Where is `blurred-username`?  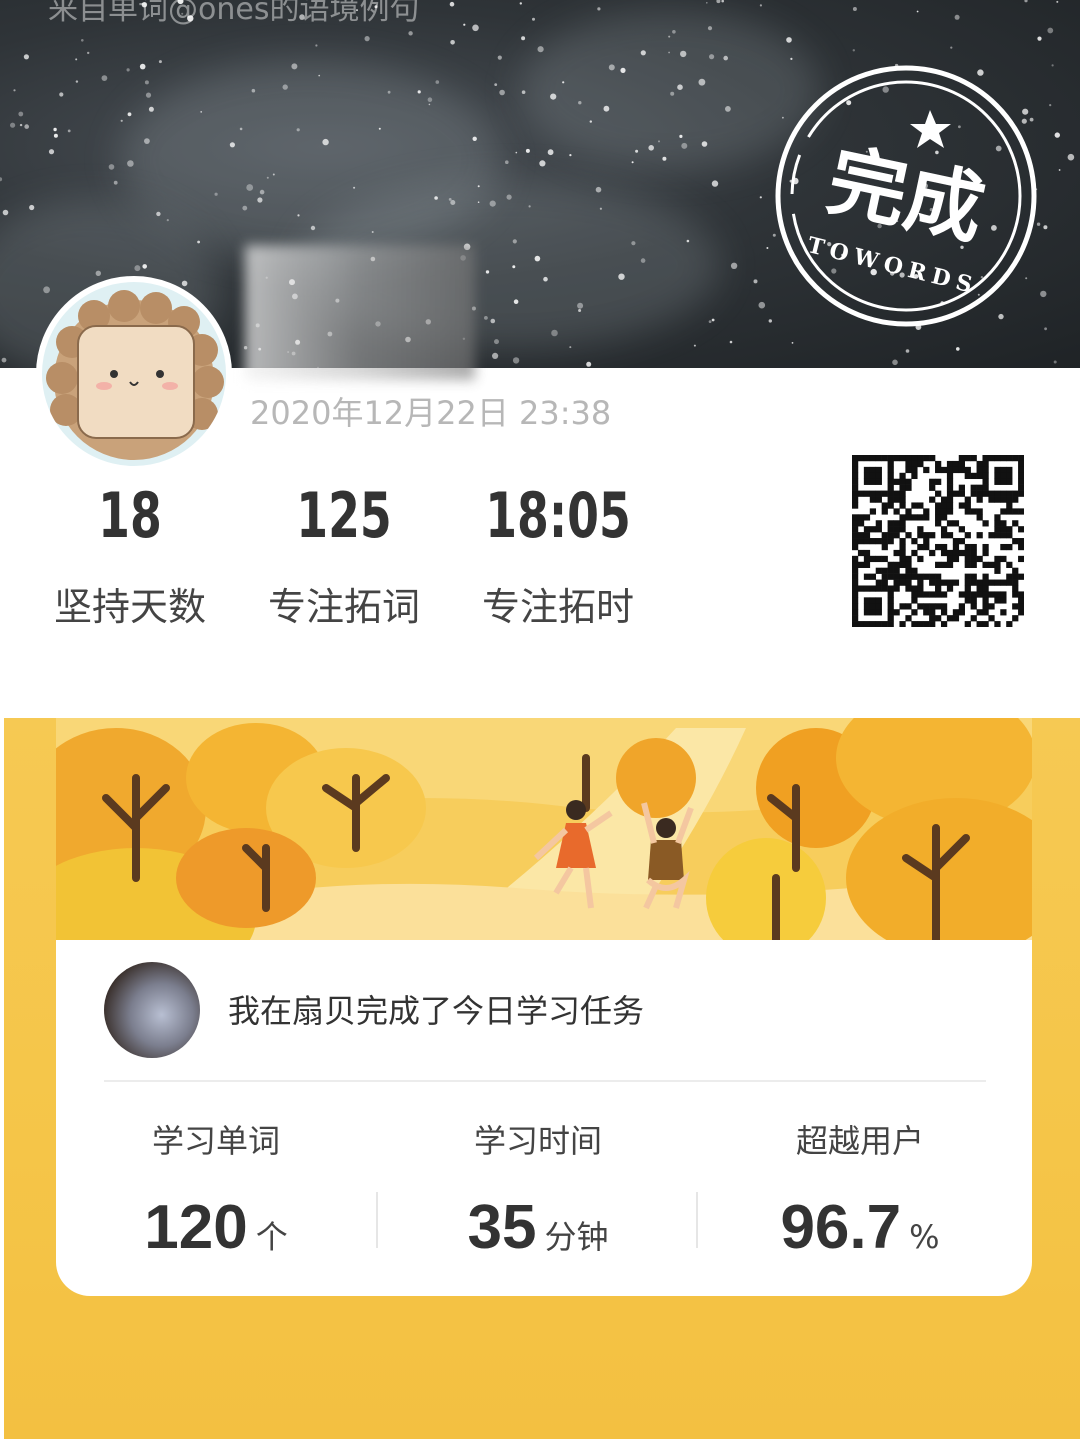 blurred-username is located at coordinates (360, 312).